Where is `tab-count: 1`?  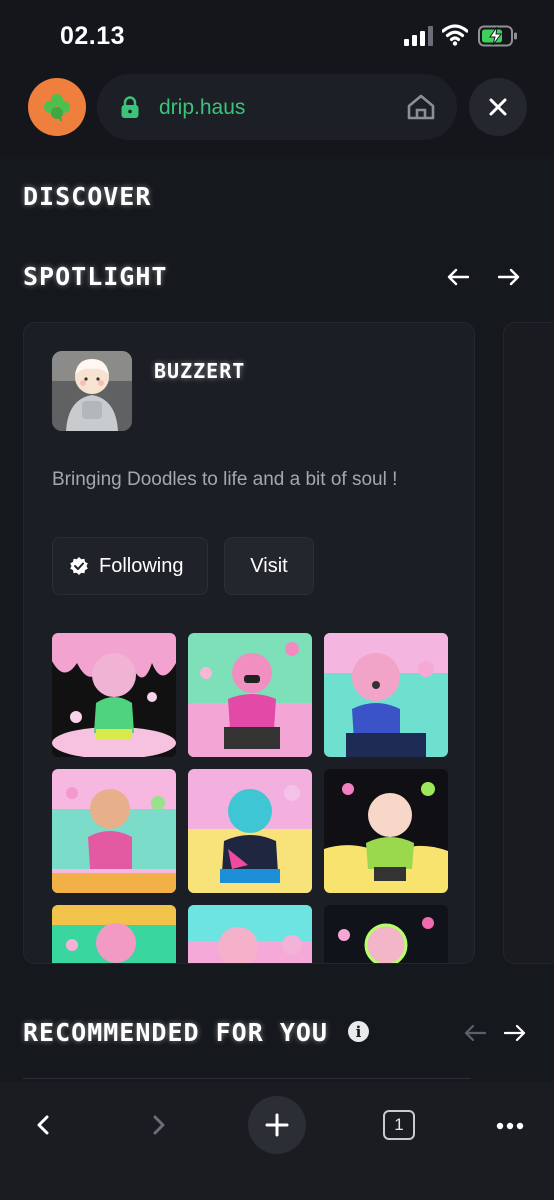 tab-count: 1 is located at coordinates (399, 1124).